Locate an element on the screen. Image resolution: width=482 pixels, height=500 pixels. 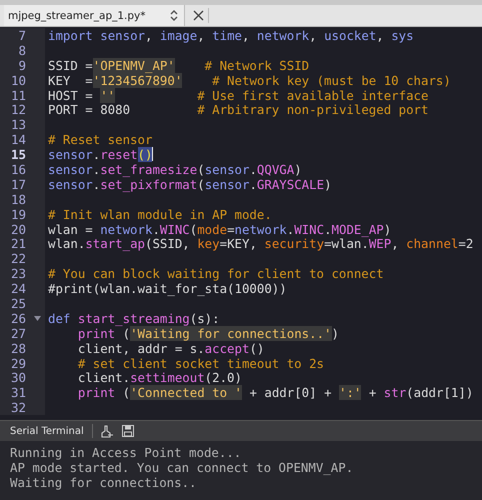
line-number: 12 is located at coordinates (18, 110).